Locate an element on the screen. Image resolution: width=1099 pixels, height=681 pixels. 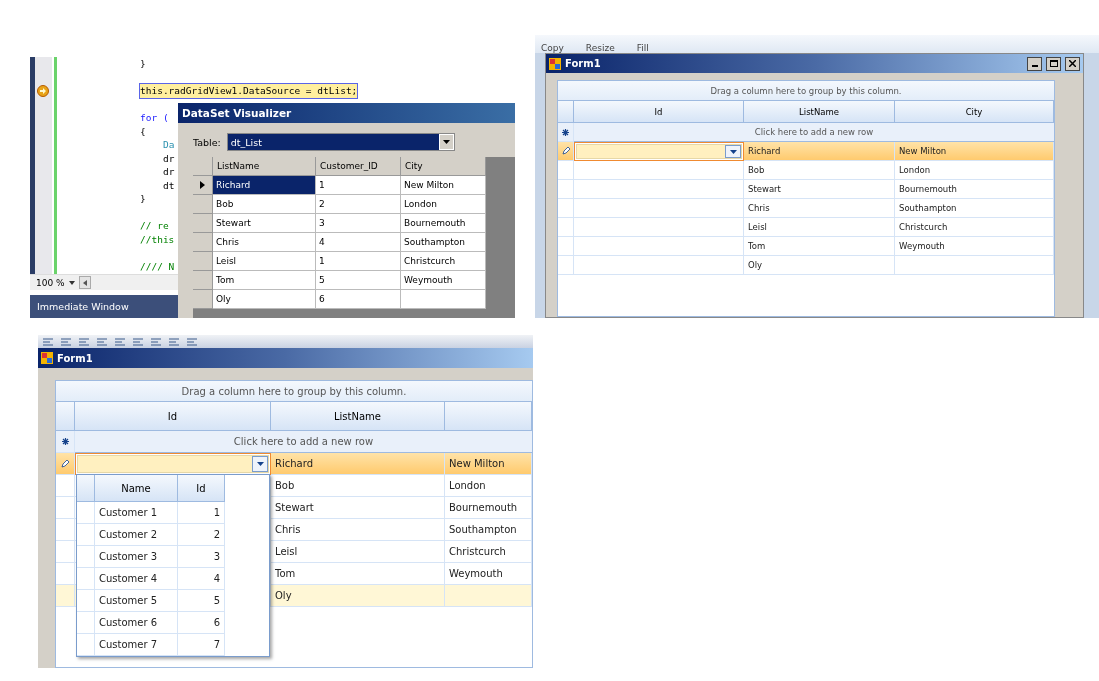
ribbon-label: Copy is located at coordinates (552, 48).